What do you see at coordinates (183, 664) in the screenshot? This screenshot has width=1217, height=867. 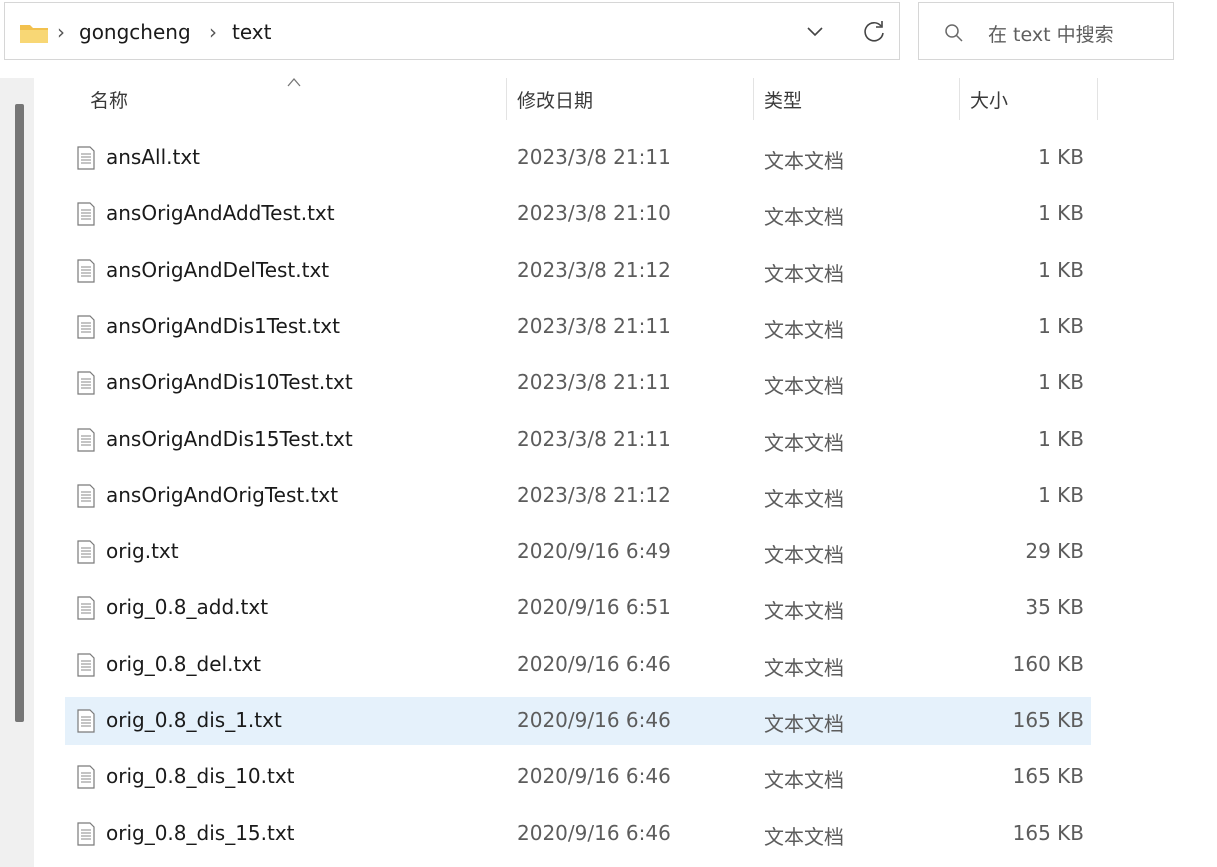 I see `file-name: orig_0.8_del.txt` at bounding box center [183, 664].